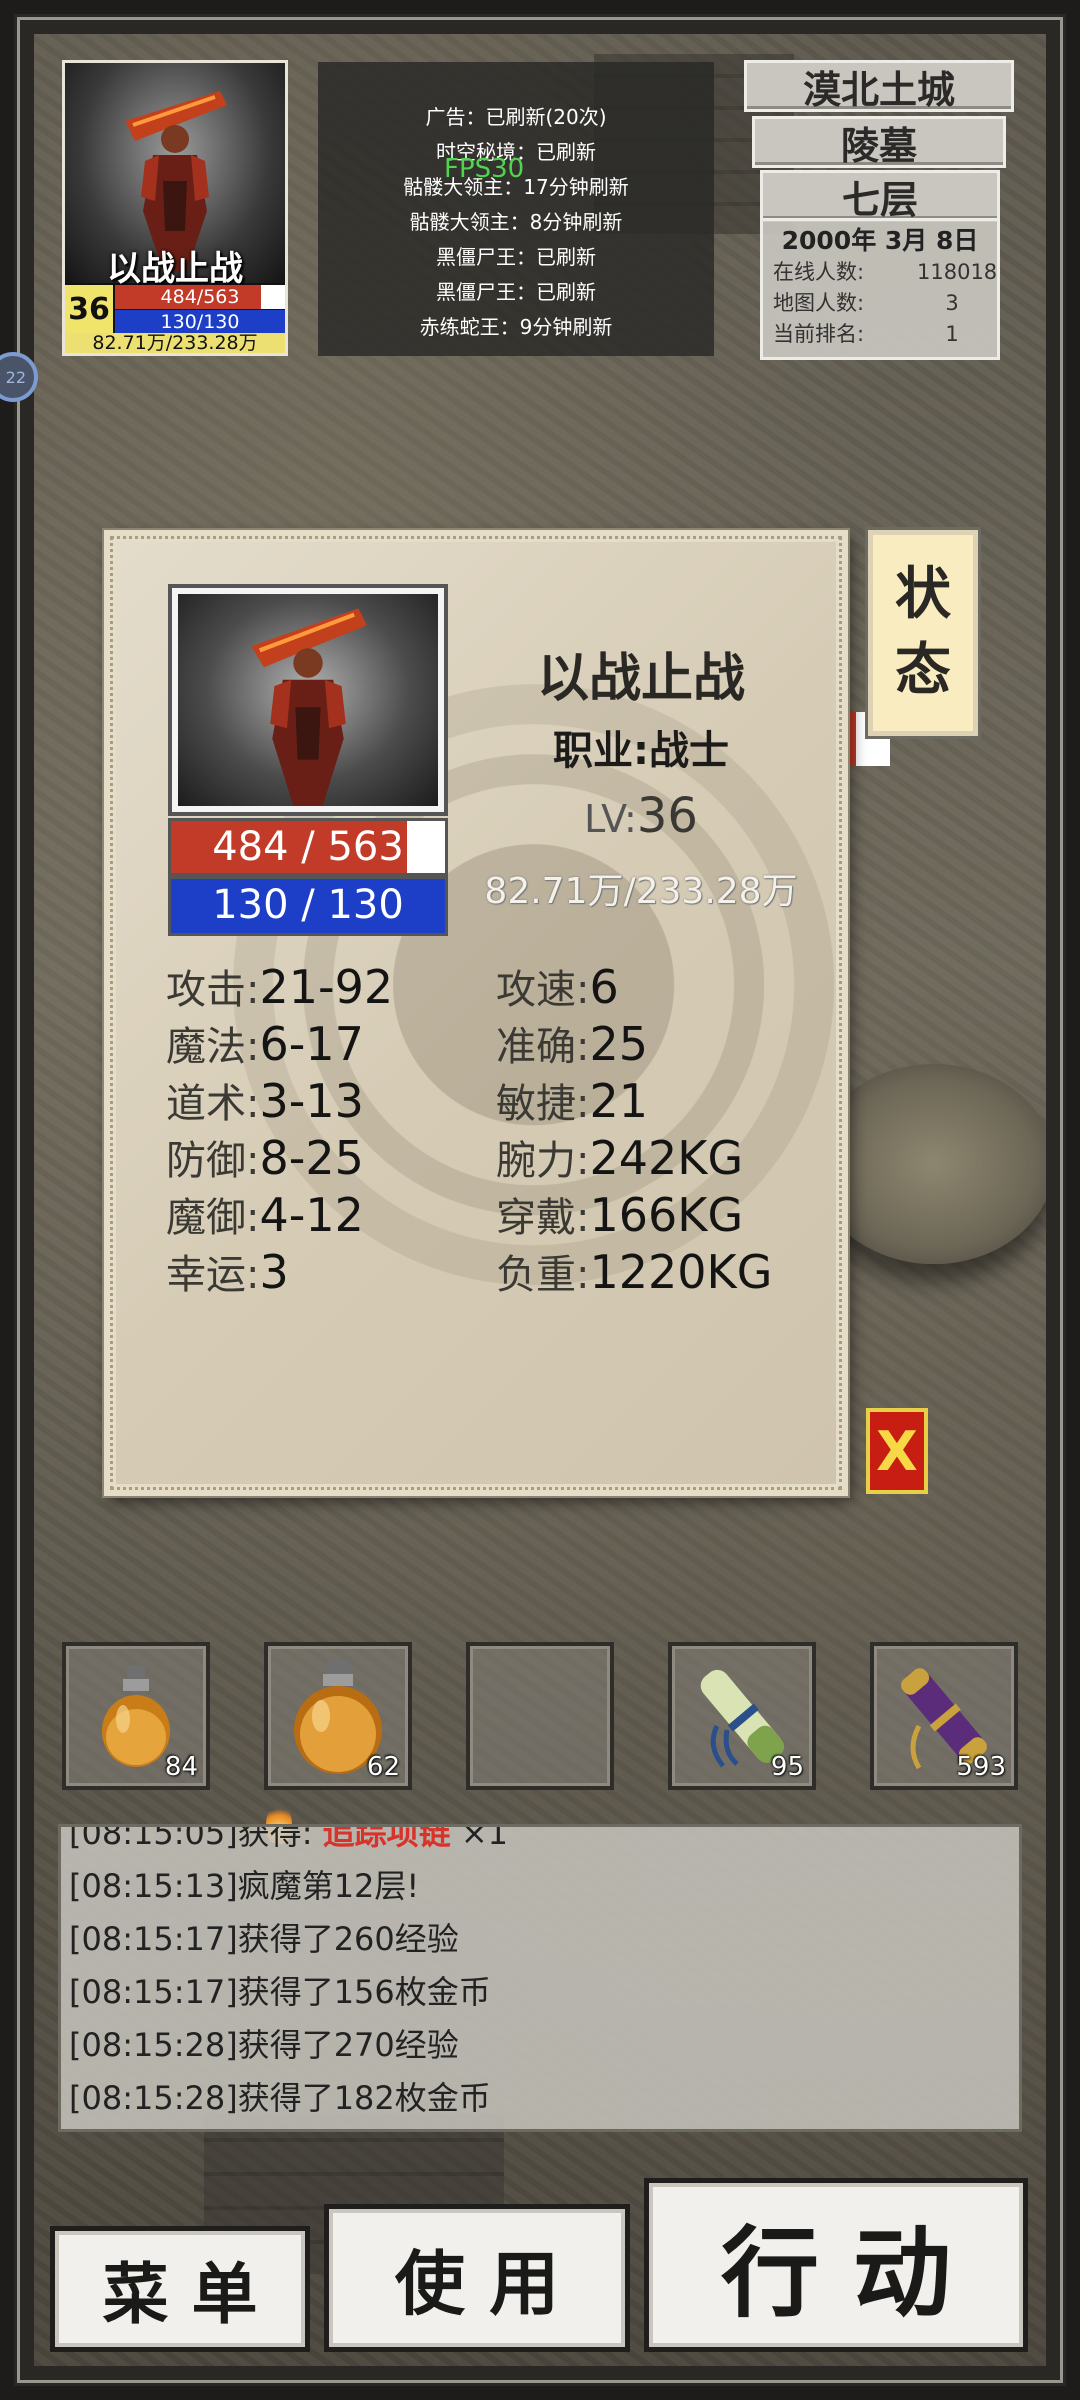 The height and width of the screenshot is (2400, 1080). I want to click on game-date: 2000年 3月 8日, so click(880, 240).